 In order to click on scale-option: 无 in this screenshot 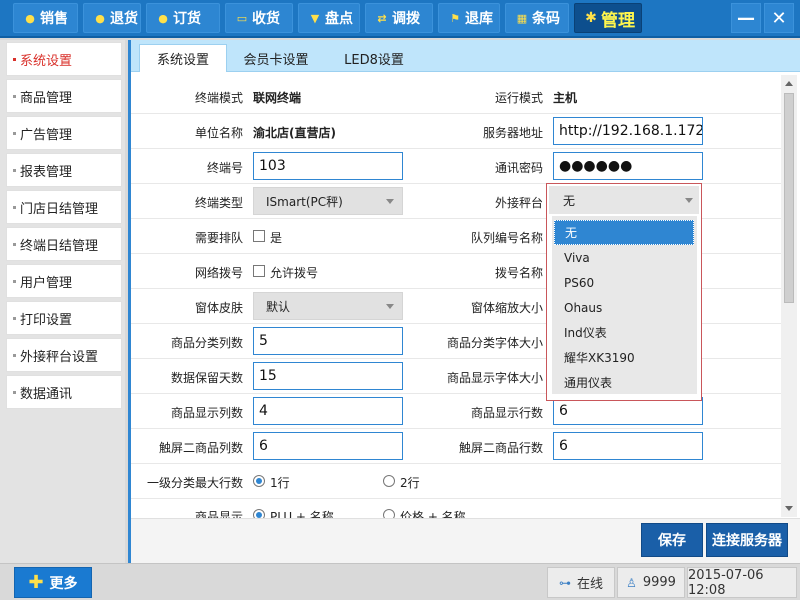, I will do `click(624, 232)`.